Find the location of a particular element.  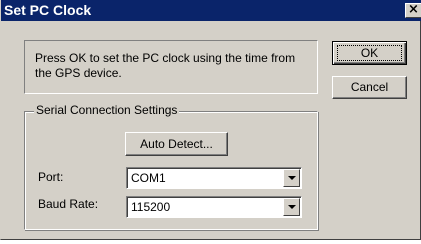

port-value: COM1 is located at coordinates (148, 178).